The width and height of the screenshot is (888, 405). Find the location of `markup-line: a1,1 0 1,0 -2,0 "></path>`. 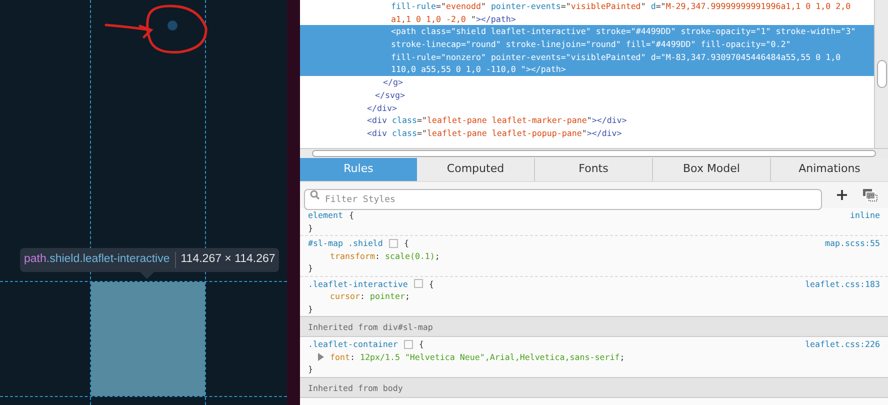

markup-line: a1,1 0 1,0 -2,0 "></path> is located at coordinates (587, 19).